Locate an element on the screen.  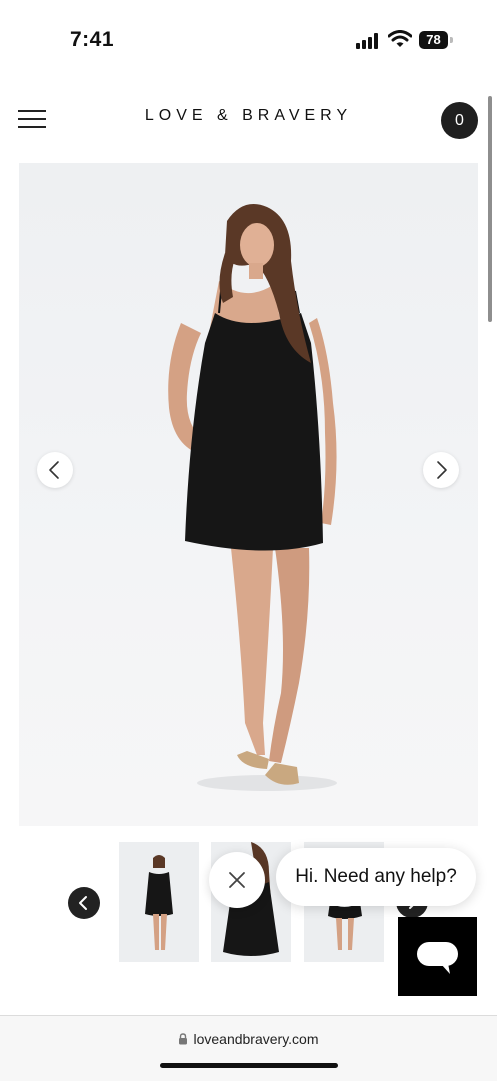
wifi-icon is located at coordinates (400, 41).